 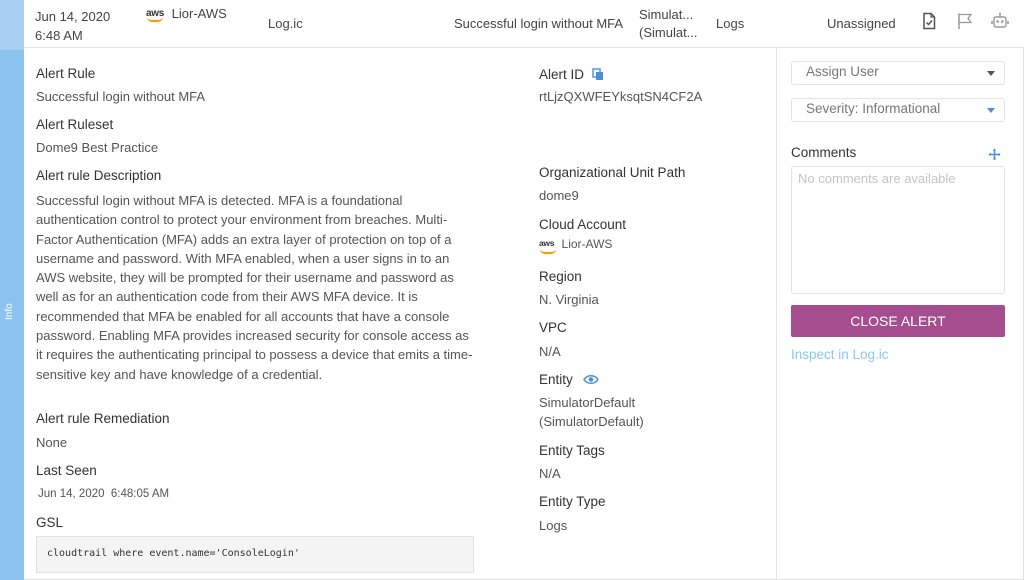 What do you see at coordinates (75, 124) in the screenshot?
I see `alert-ruleset-label: Alert Ruleset` at bounding box center [75, 124].